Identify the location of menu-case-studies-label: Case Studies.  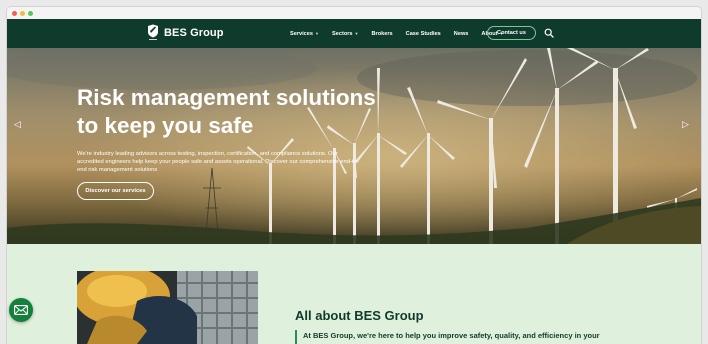
(423, 33).